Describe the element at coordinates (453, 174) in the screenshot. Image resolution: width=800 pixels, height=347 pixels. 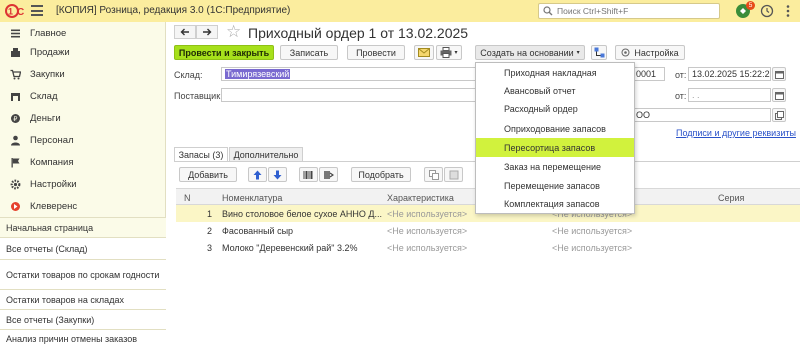
I see `paste-row-button` at that location.